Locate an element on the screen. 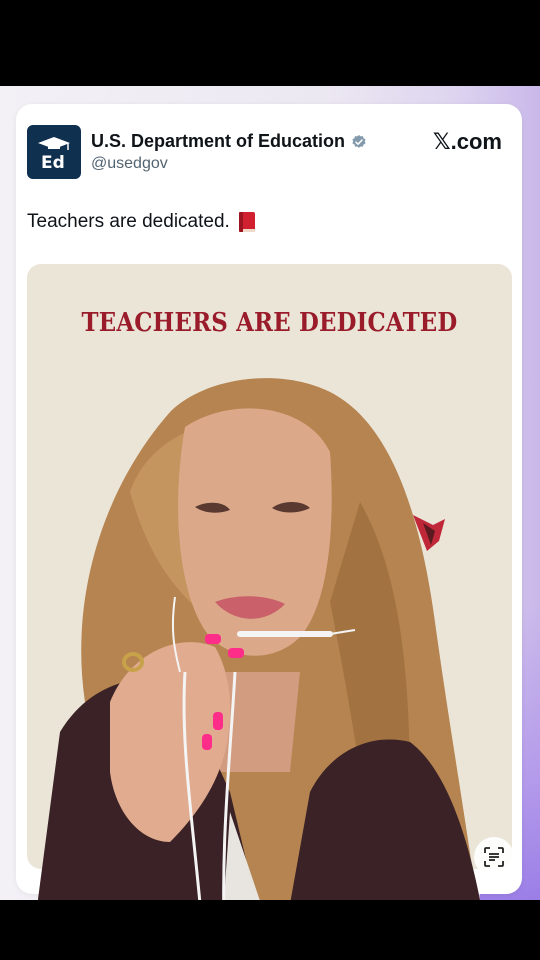 The image size is (540, 960). site-logo: 𝕏 .com is located at coordinates (467, 142).